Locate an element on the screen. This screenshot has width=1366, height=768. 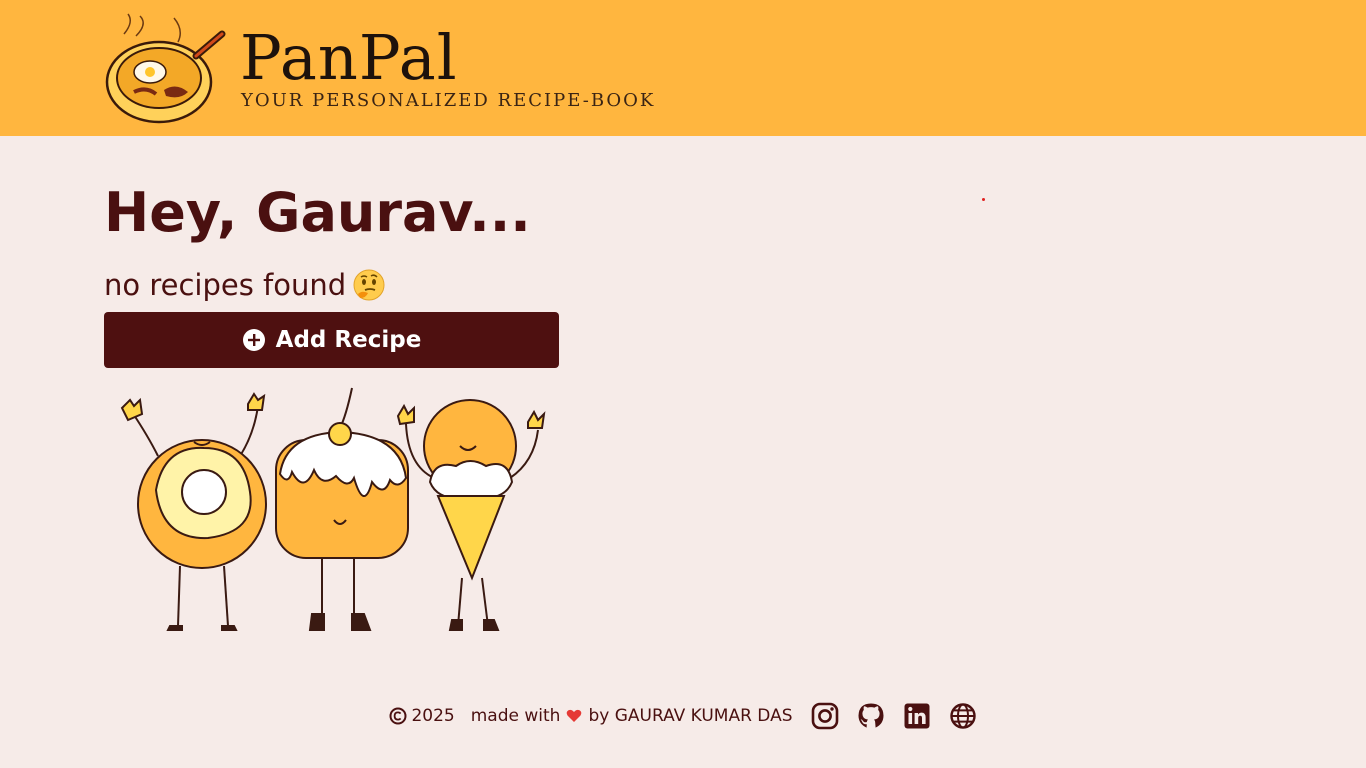
empty-state-message: no recipes found is located at coordinates (245, 285).